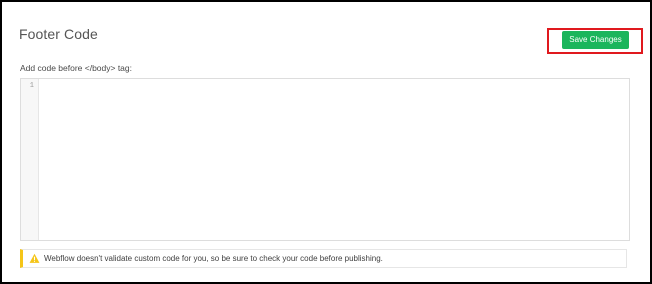 This screenshot has width=652, height=284. I want to click on save-changes-button: Save Changes, so click(595, 40).